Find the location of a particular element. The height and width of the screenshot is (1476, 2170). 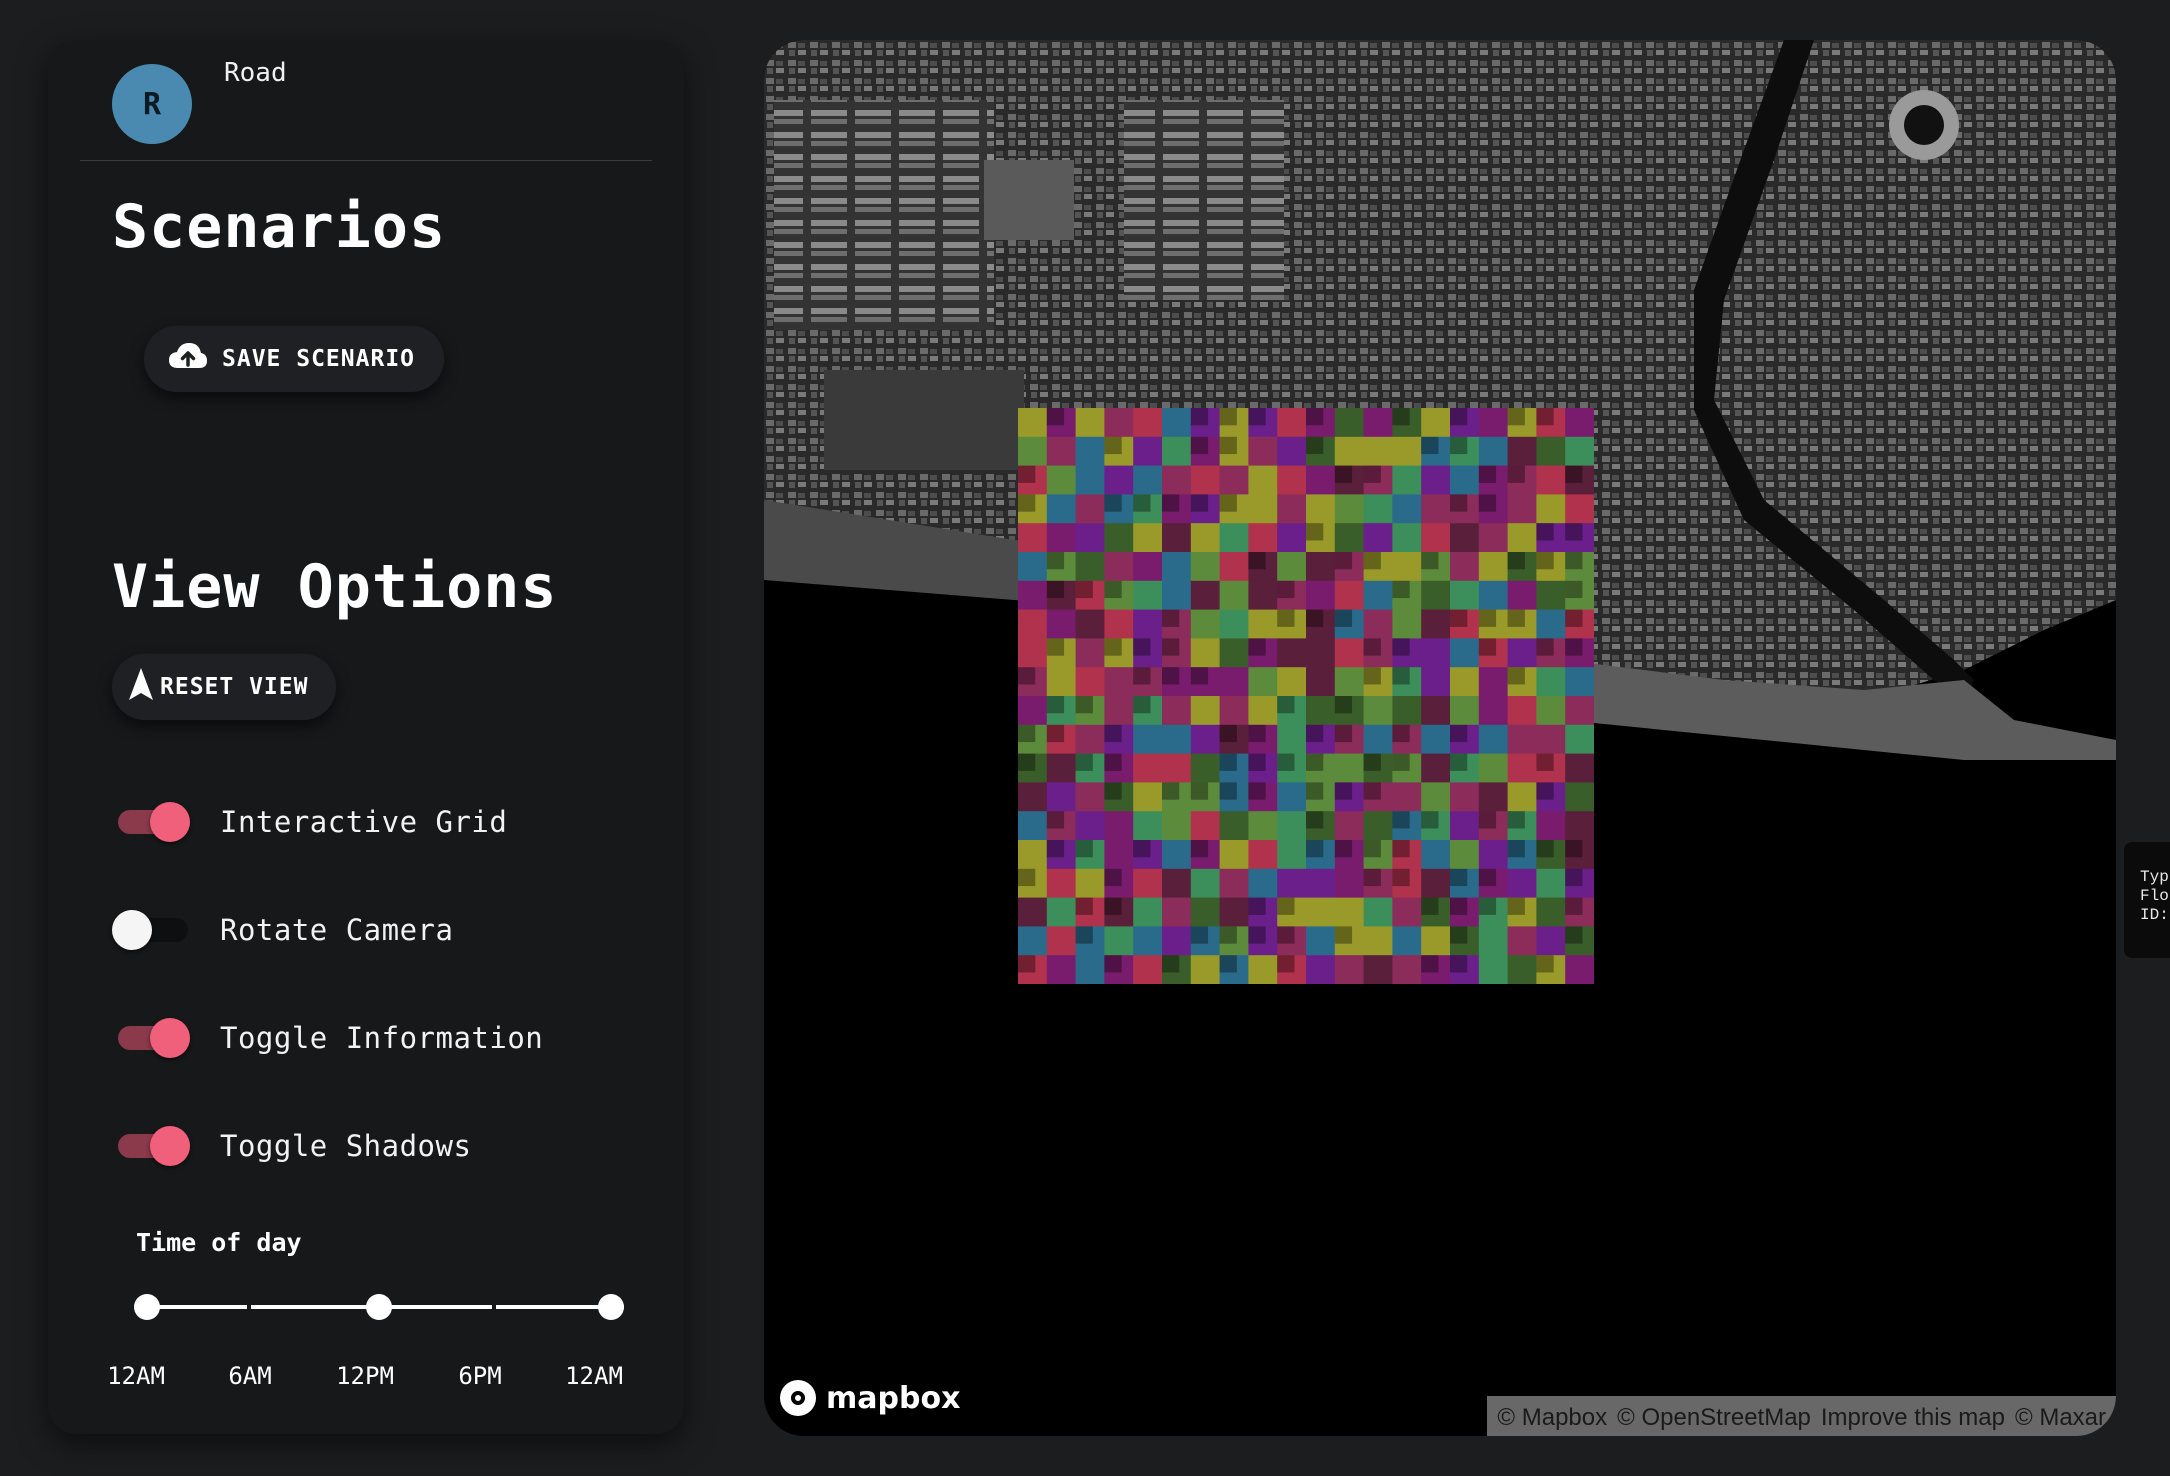

toggle-information-switch is located at coordinates (152, 1038).